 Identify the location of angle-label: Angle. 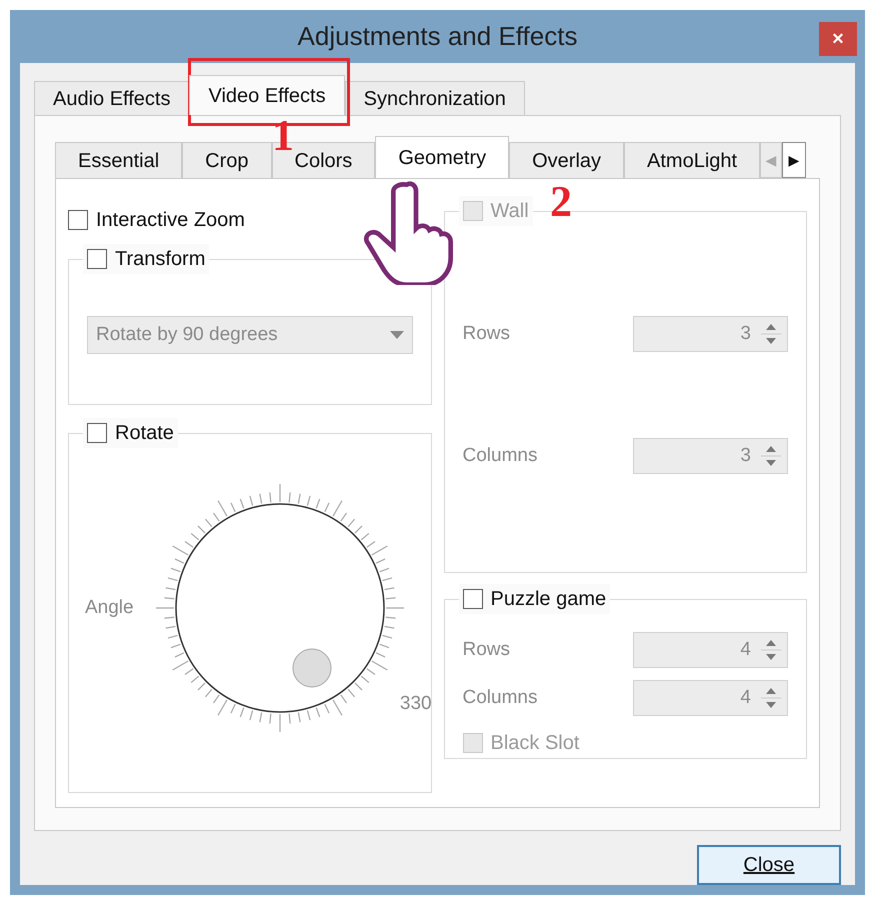
(109, 608).